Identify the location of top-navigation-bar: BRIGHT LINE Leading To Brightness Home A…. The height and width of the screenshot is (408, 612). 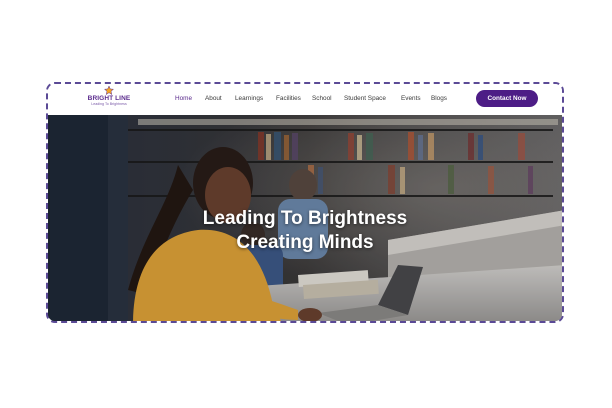
(305, 99).